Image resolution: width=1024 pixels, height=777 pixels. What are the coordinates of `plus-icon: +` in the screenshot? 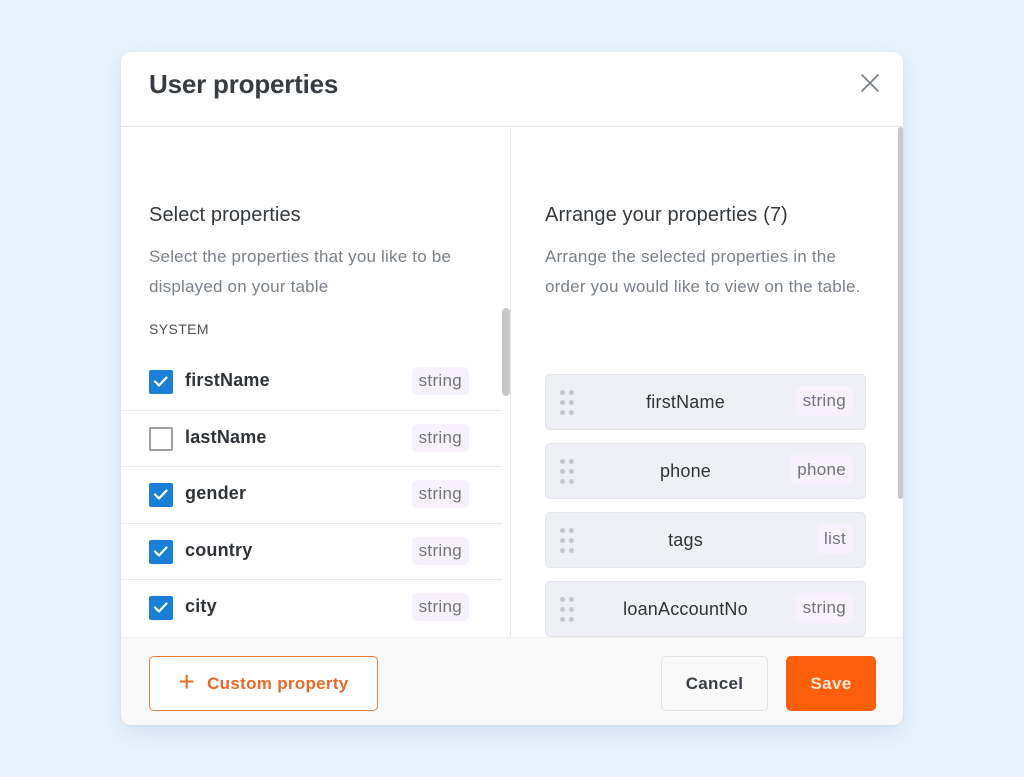 It's located at (187, 681).